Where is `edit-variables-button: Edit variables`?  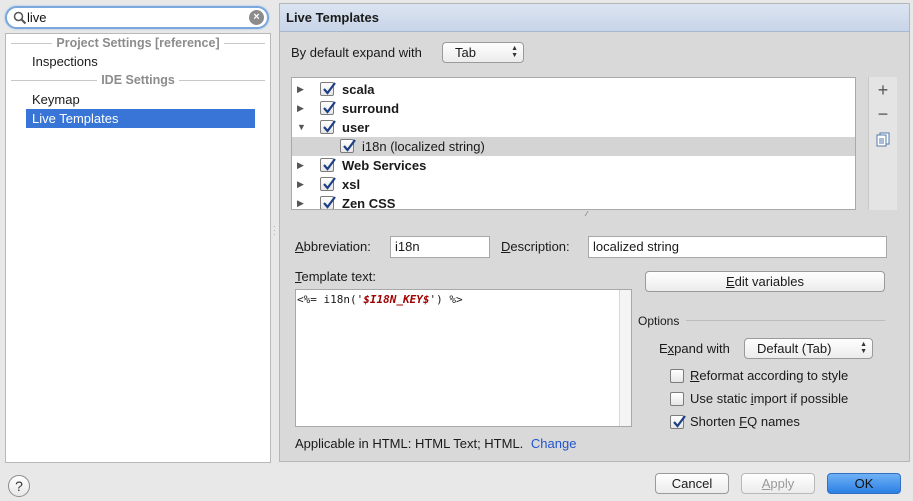 edit-variables-button: Edit variables is located at coordinates (765, 281).